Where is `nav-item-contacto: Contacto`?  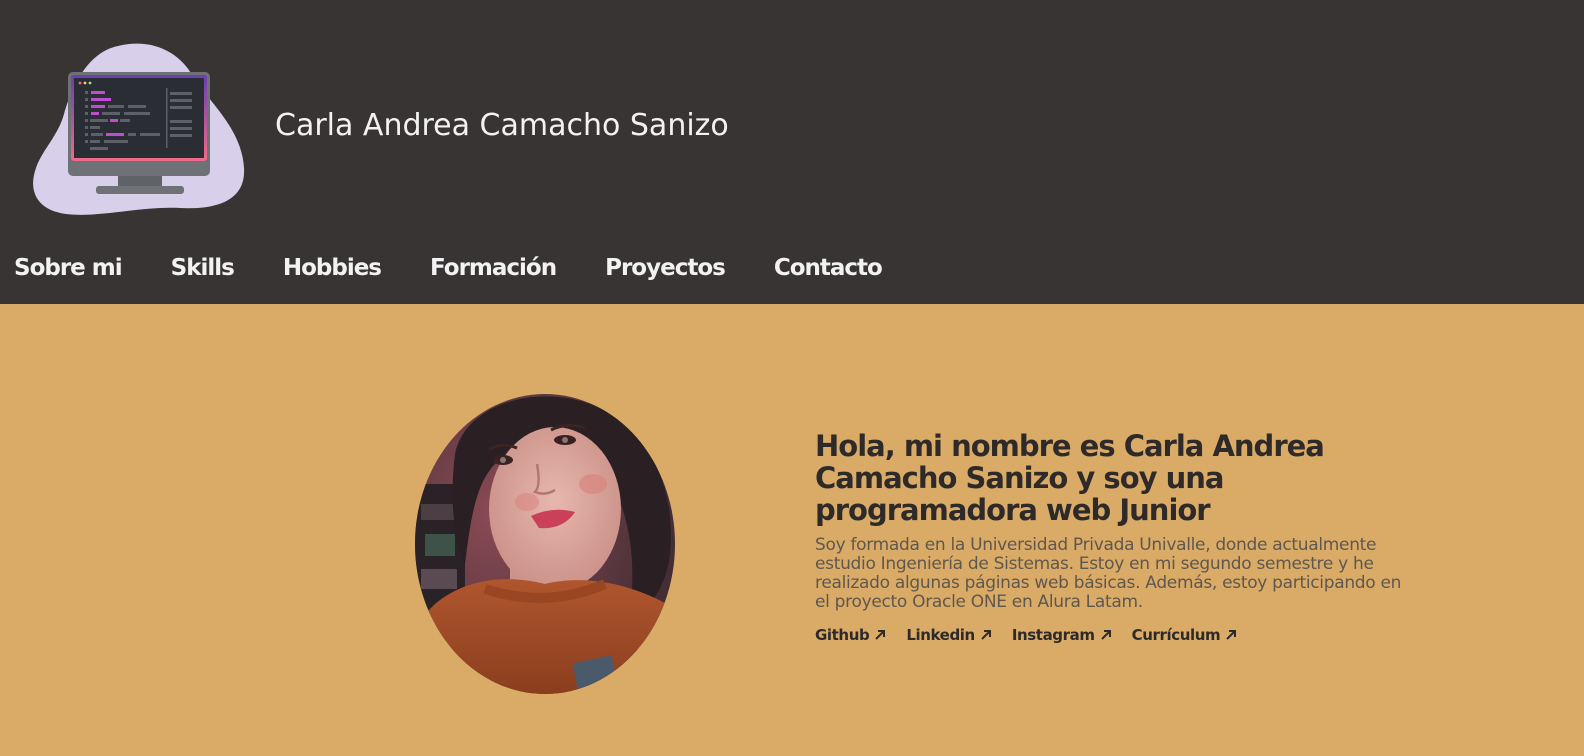
nav-item-contacto: Contacto is located at coordinates (828, 268).